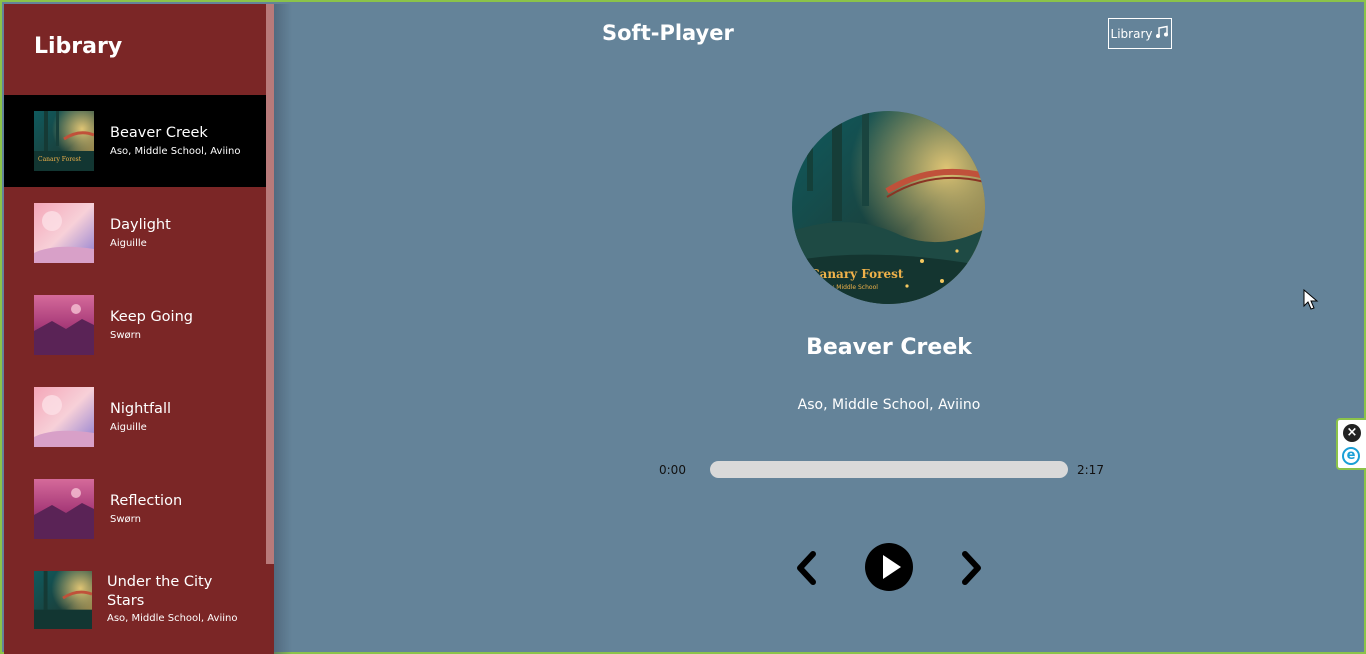  What do you see at coordinates (1090, 470) in the screenshot?
I see `total-time: 2:17` at bounding box center [1090, 470].